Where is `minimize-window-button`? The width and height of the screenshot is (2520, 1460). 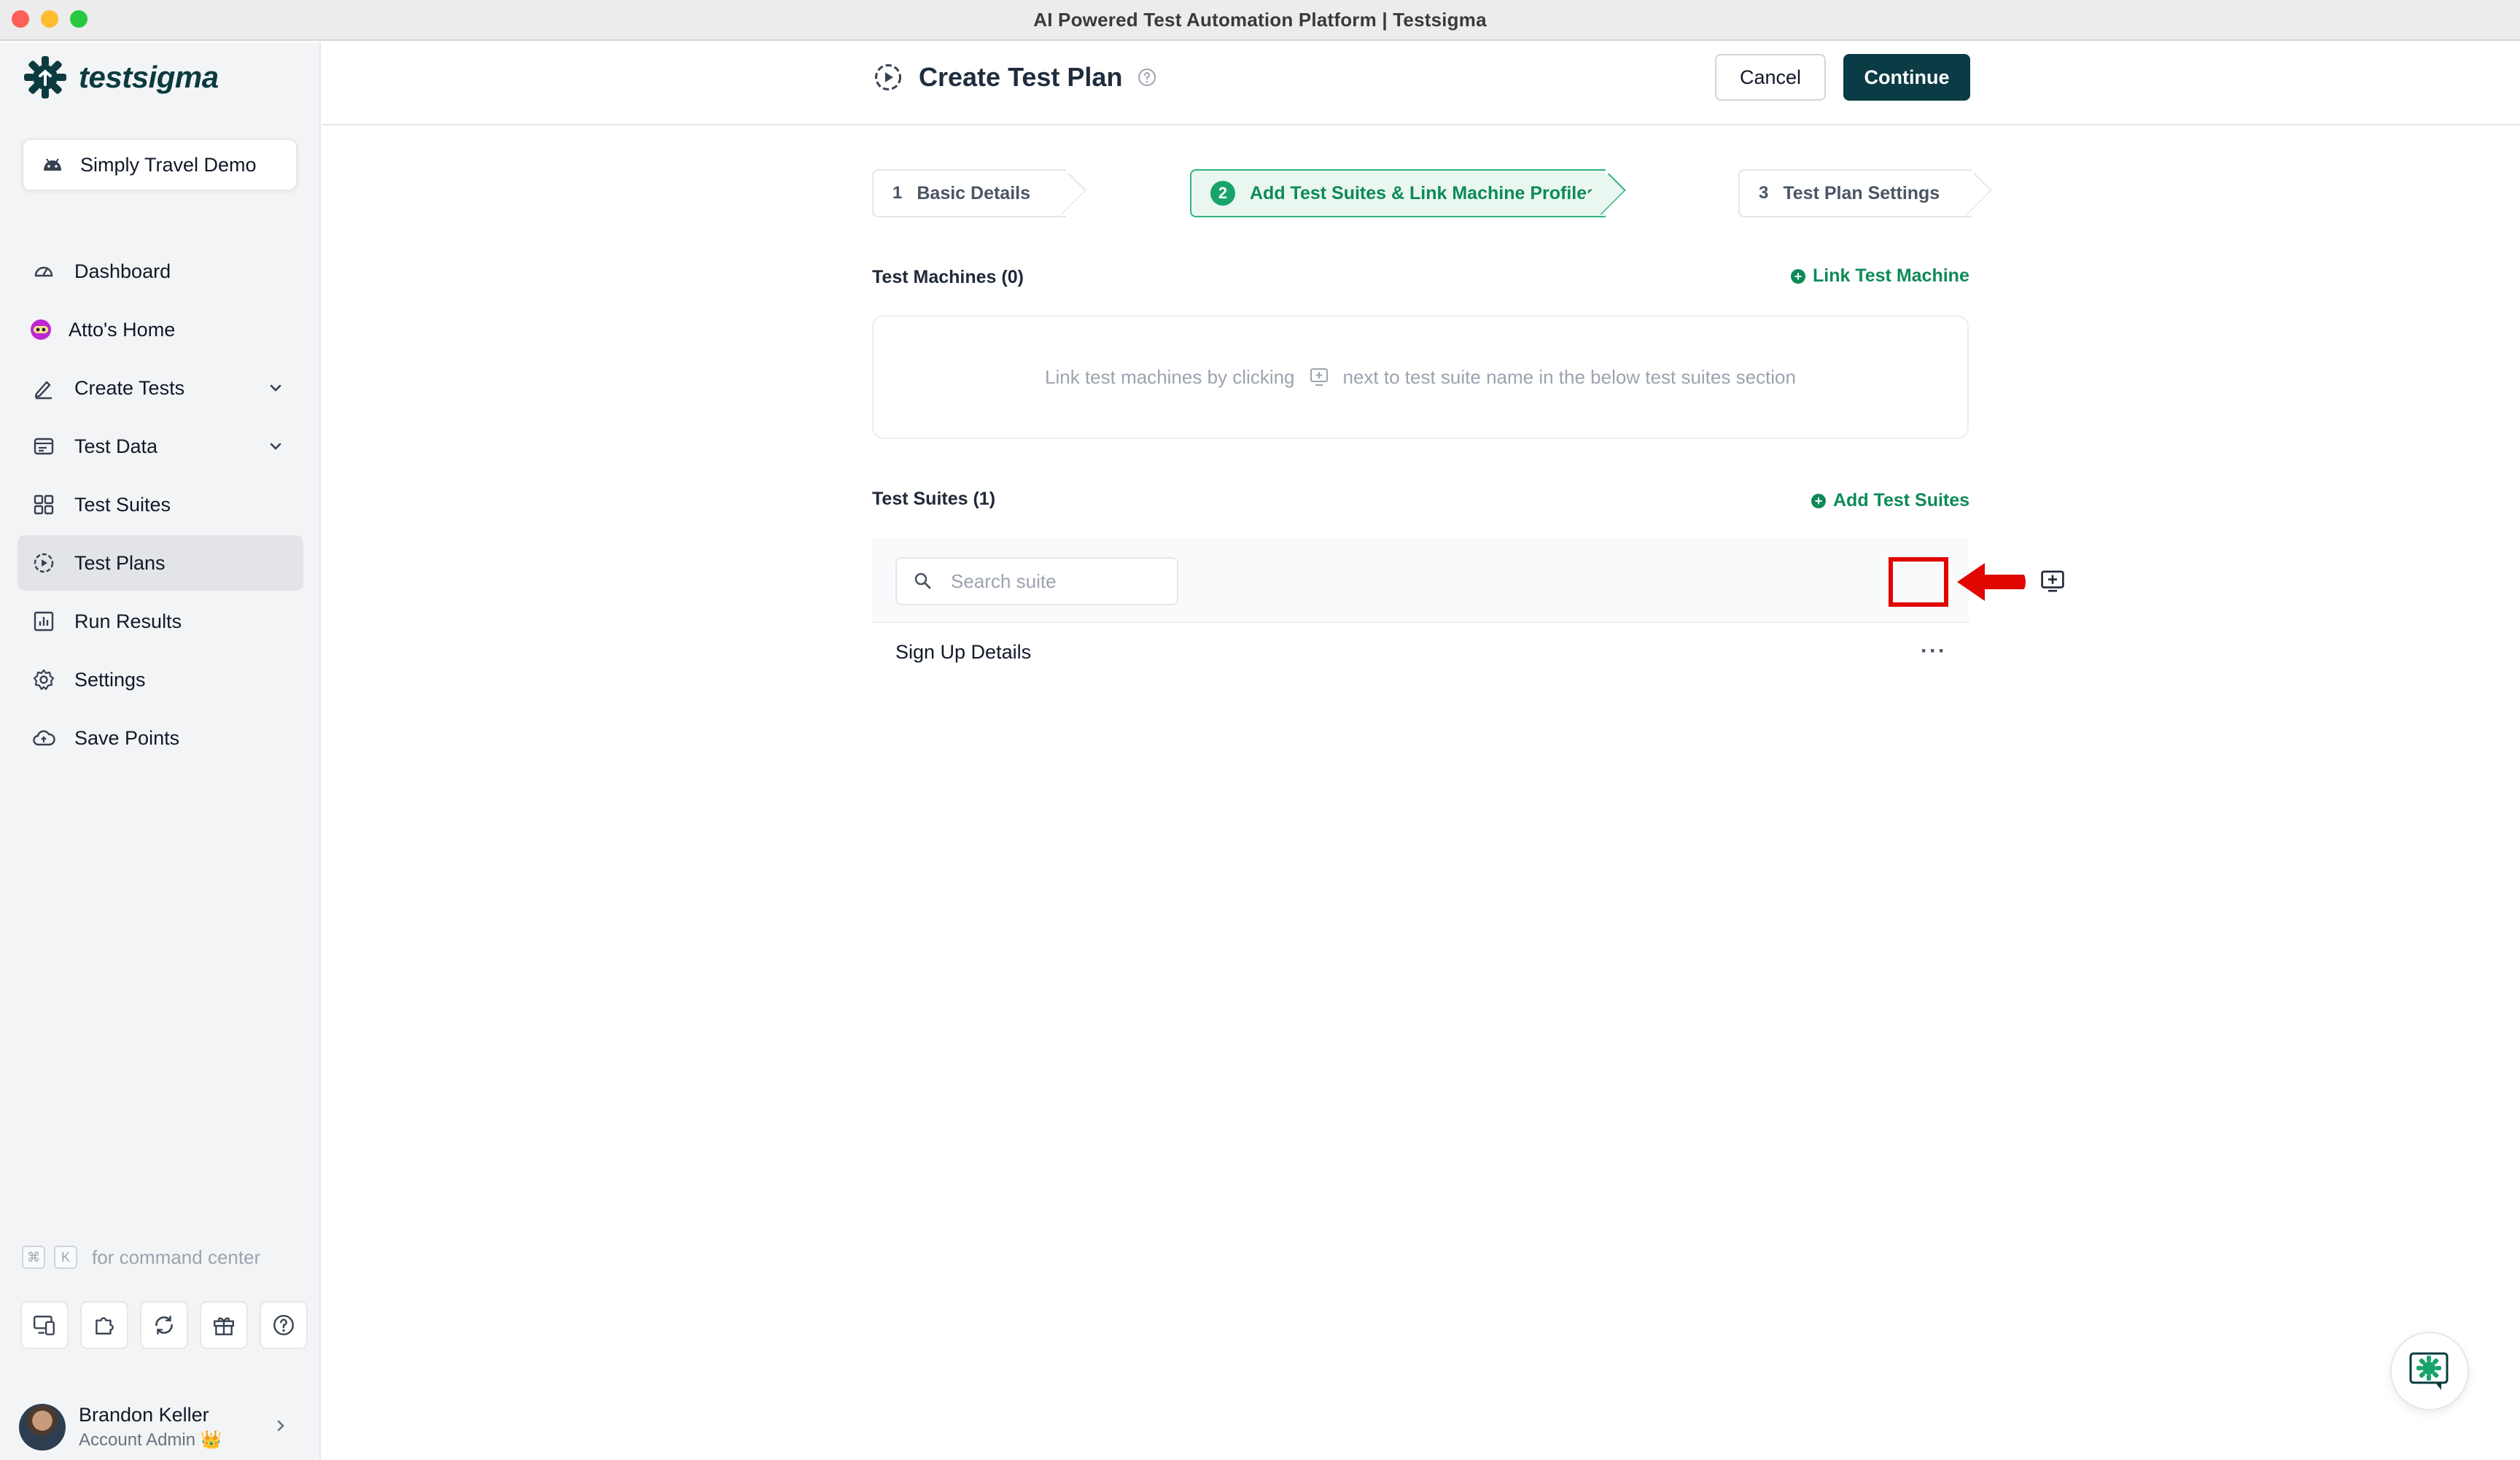
minimize-window-button is located at coordinates (49, 19).